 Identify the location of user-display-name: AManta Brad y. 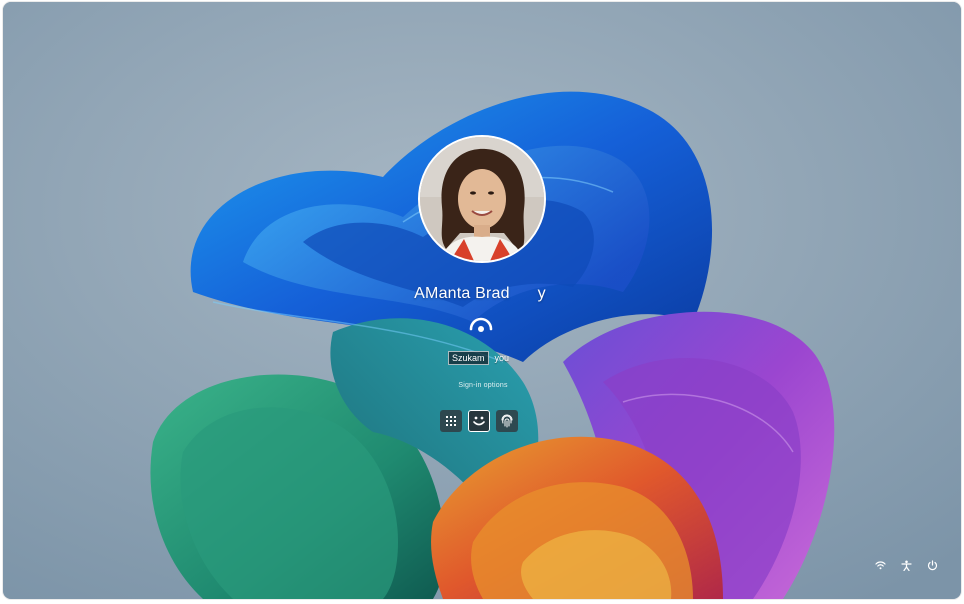
(480, 293).